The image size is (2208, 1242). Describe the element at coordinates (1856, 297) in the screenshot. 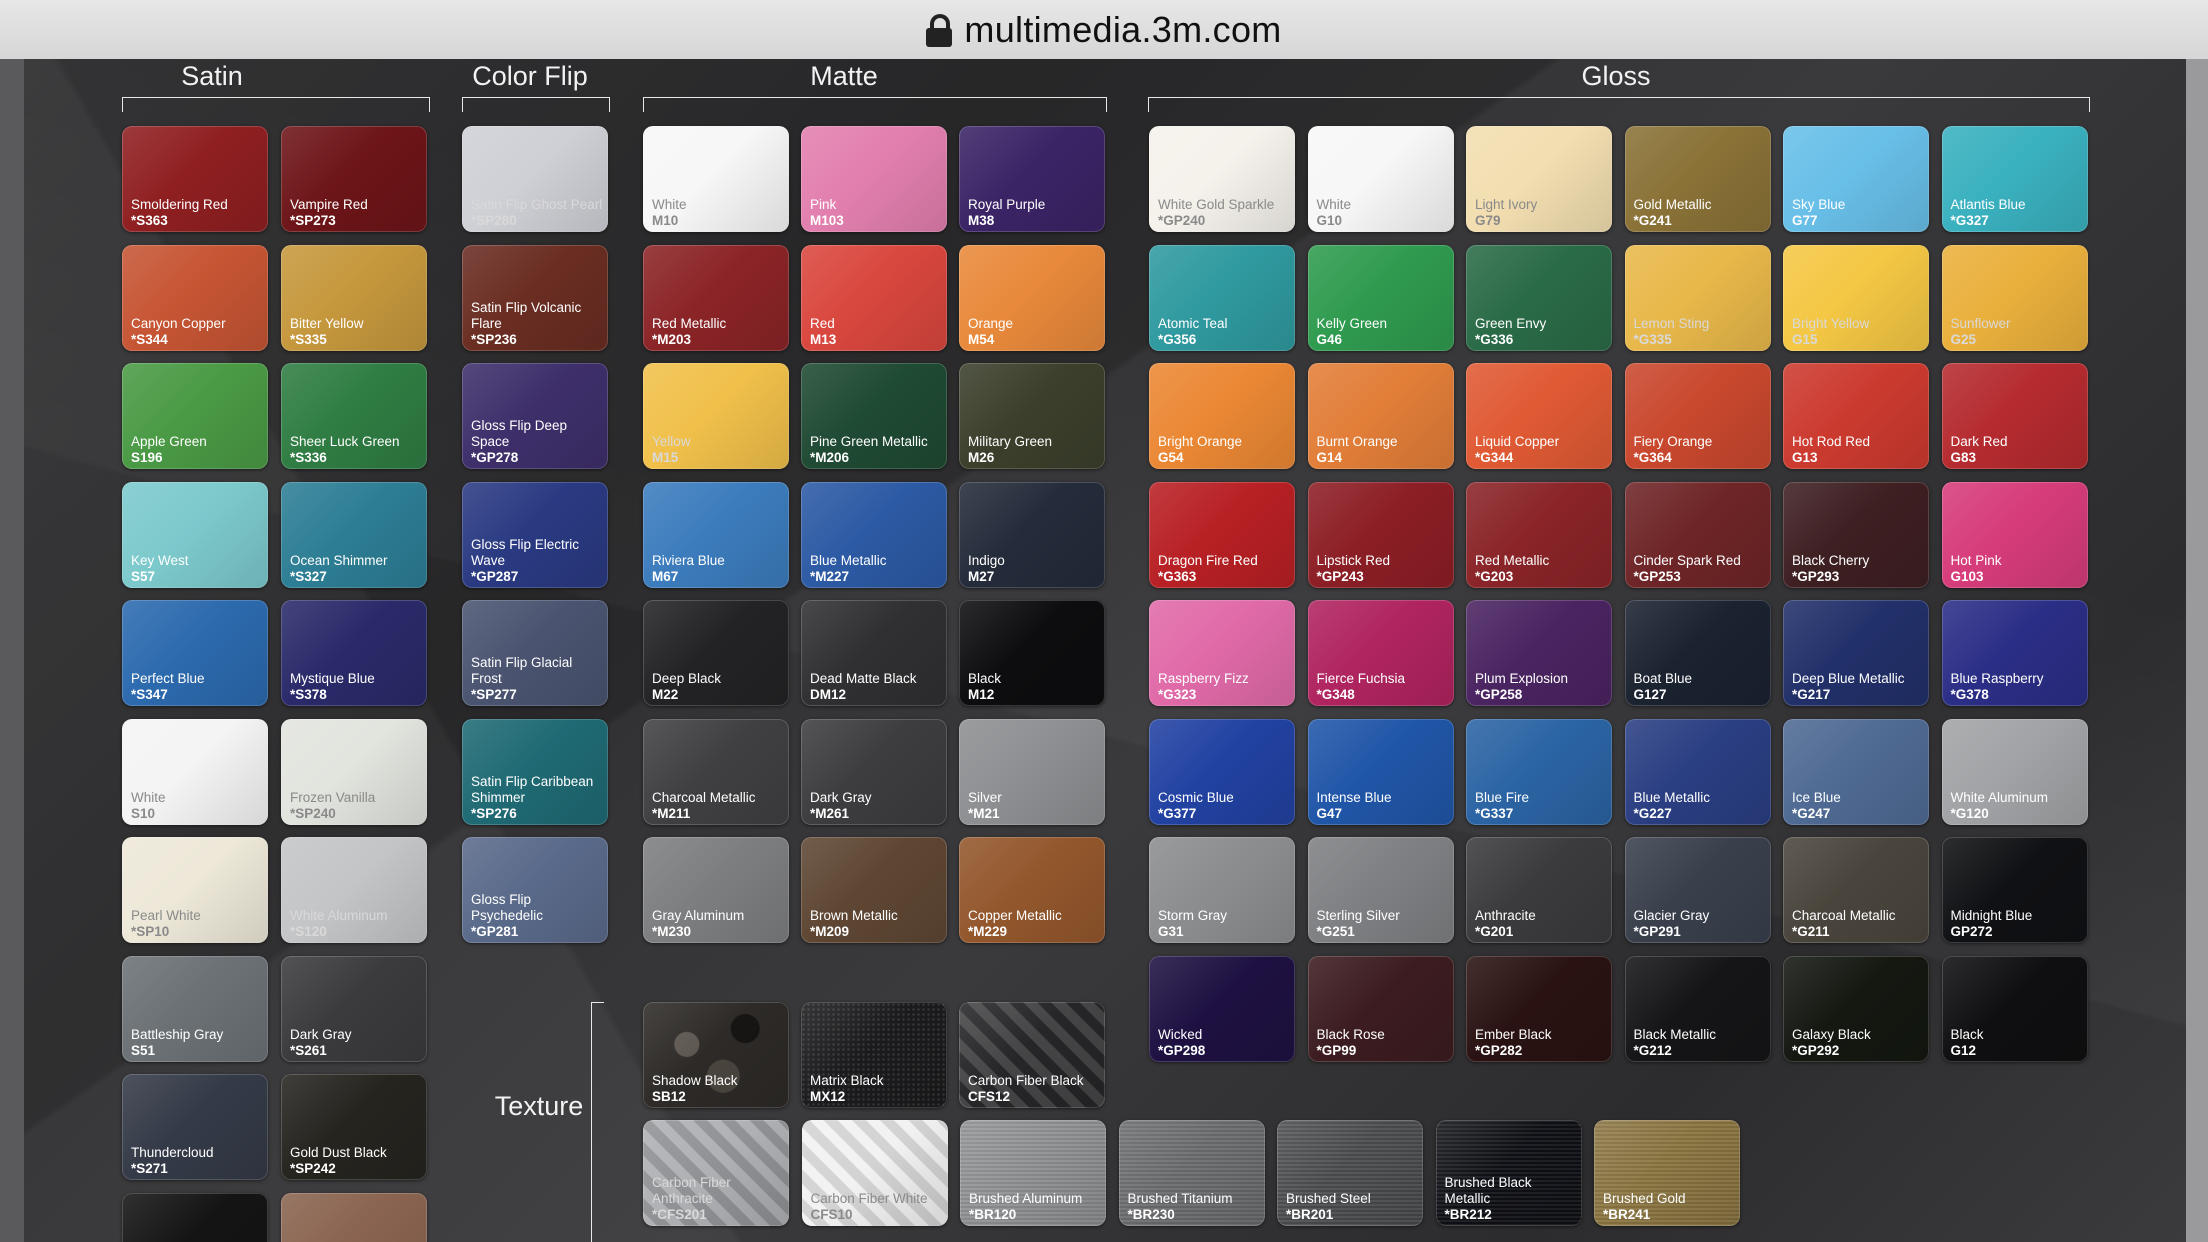

I see `swatch-gloss: Bright Yellow G15` at that location.